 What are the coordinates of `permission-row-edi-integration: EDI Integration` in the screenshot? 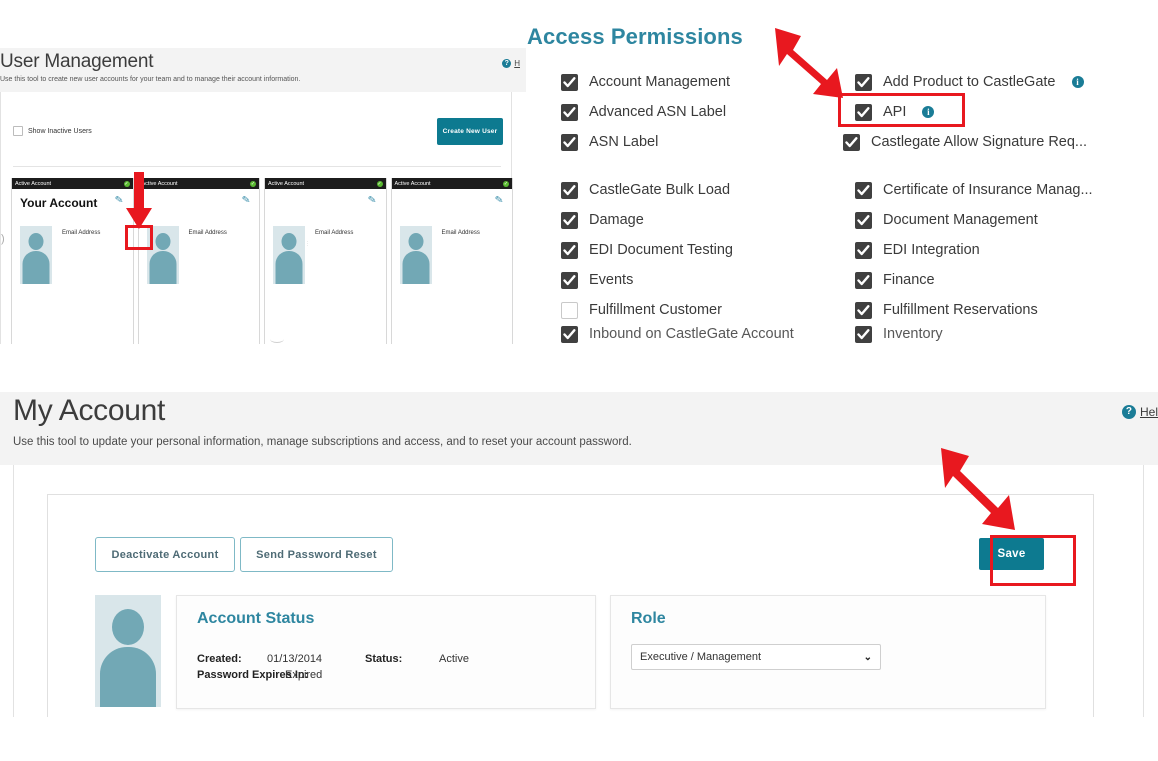 It's located at (1006, 250).